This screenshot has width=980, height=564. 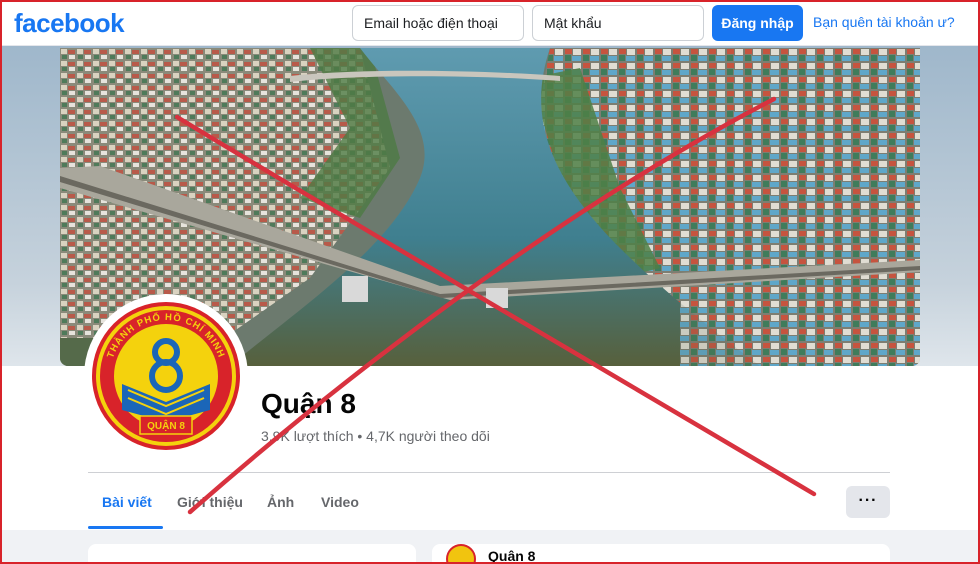 What do you see at coordinates (884, 22) in the screenshot?
I see `forgot-account-link: Bạn quên tài khoản ư?` at bounding box center [884, 22].